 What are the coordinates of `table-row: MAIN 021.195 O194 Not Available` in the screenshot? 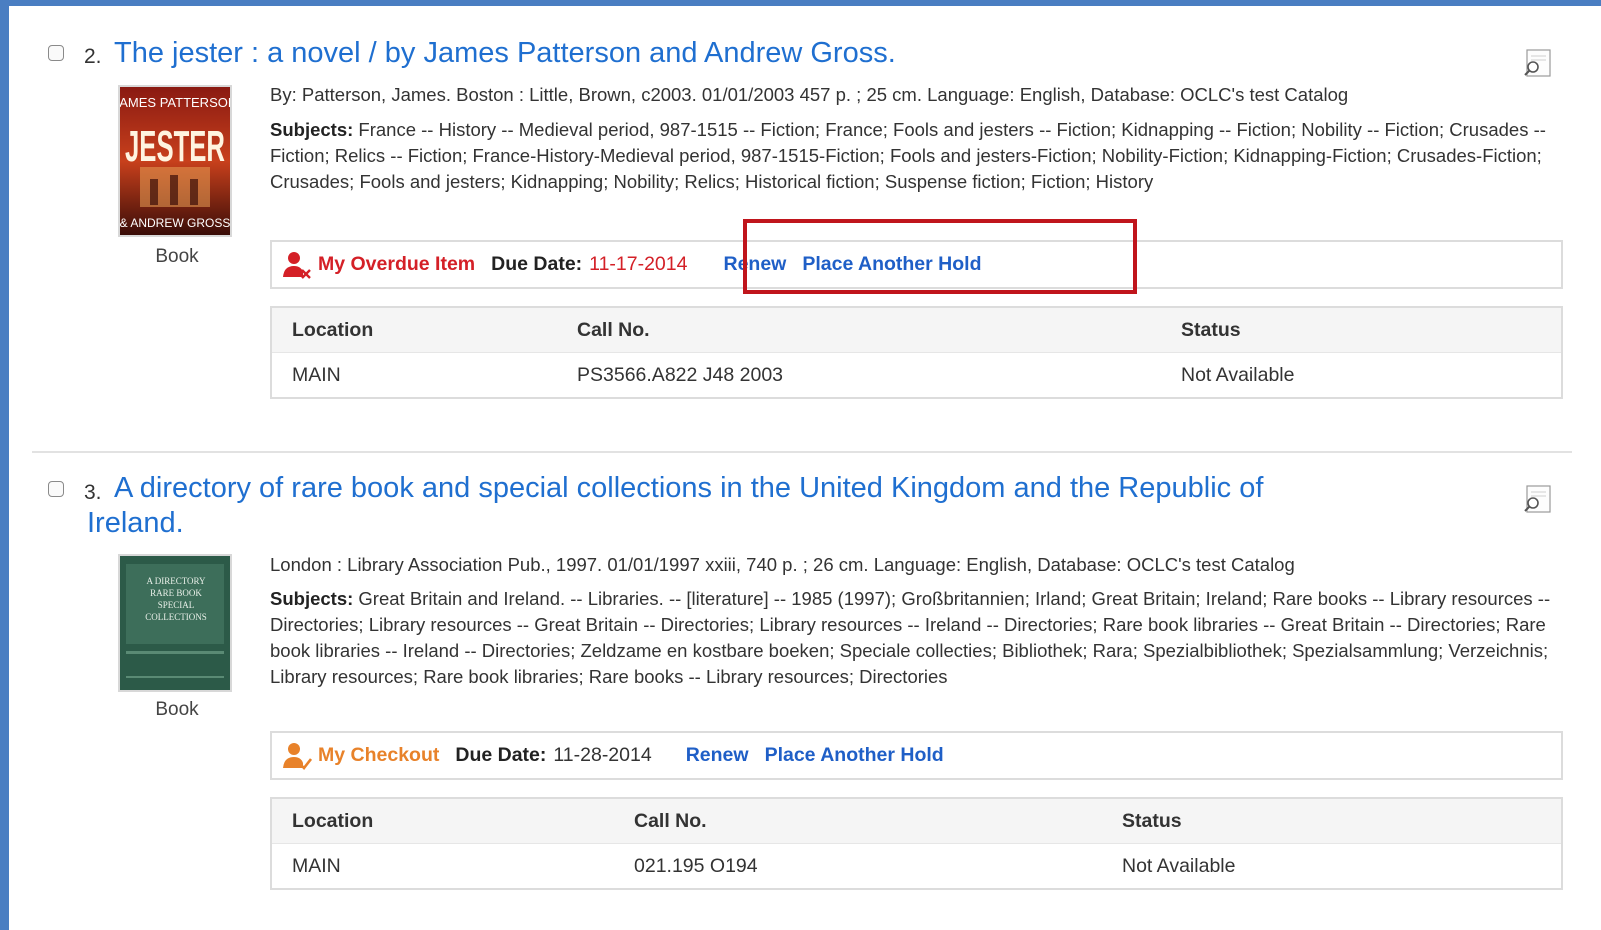 It's located at (916, 866).